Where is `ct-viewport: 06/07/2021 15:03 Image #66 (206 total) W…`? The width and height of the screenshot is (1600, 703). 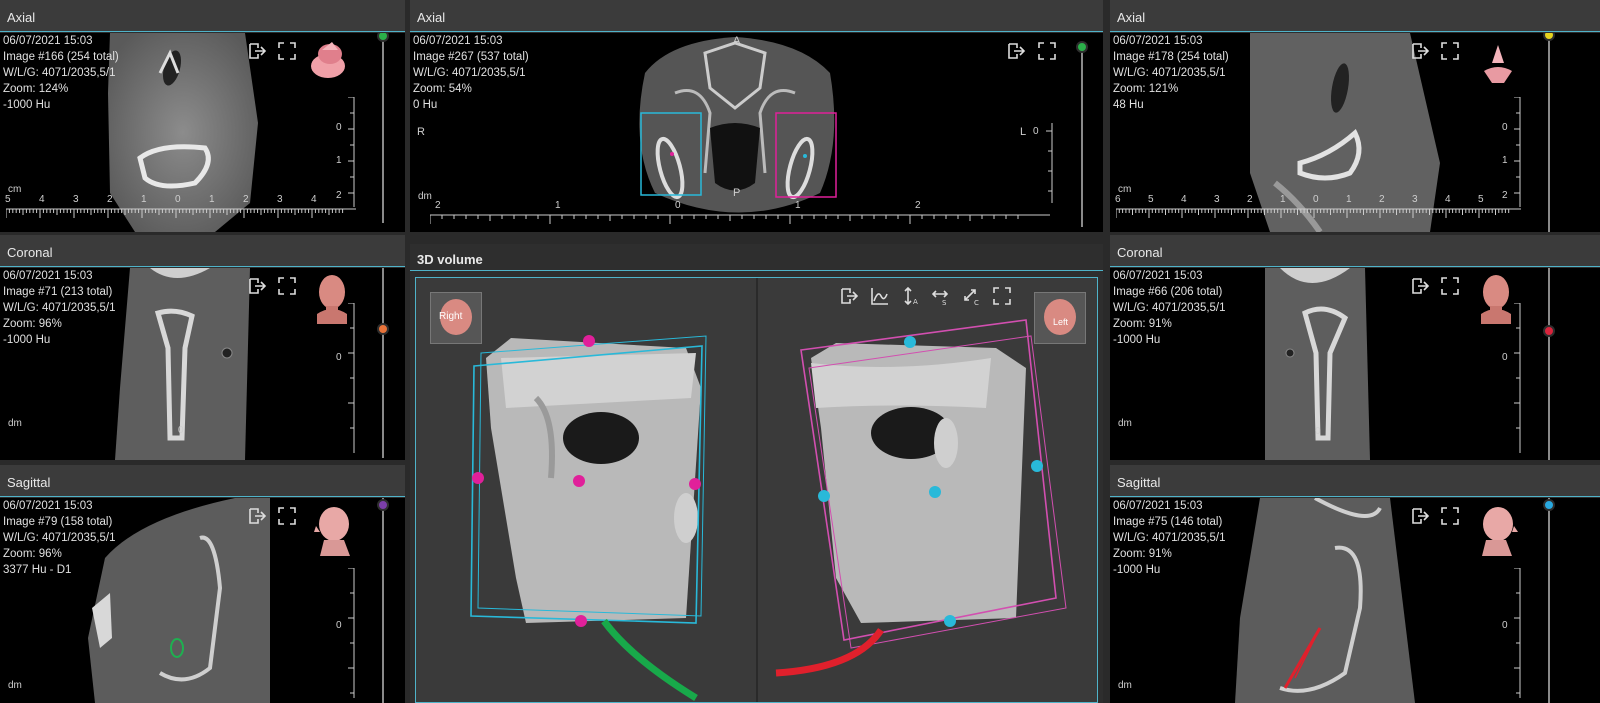
ct-viewport: 06/07/2021 15:03 Image #66 (206 total) W… is located at coordinates (1355, 364).